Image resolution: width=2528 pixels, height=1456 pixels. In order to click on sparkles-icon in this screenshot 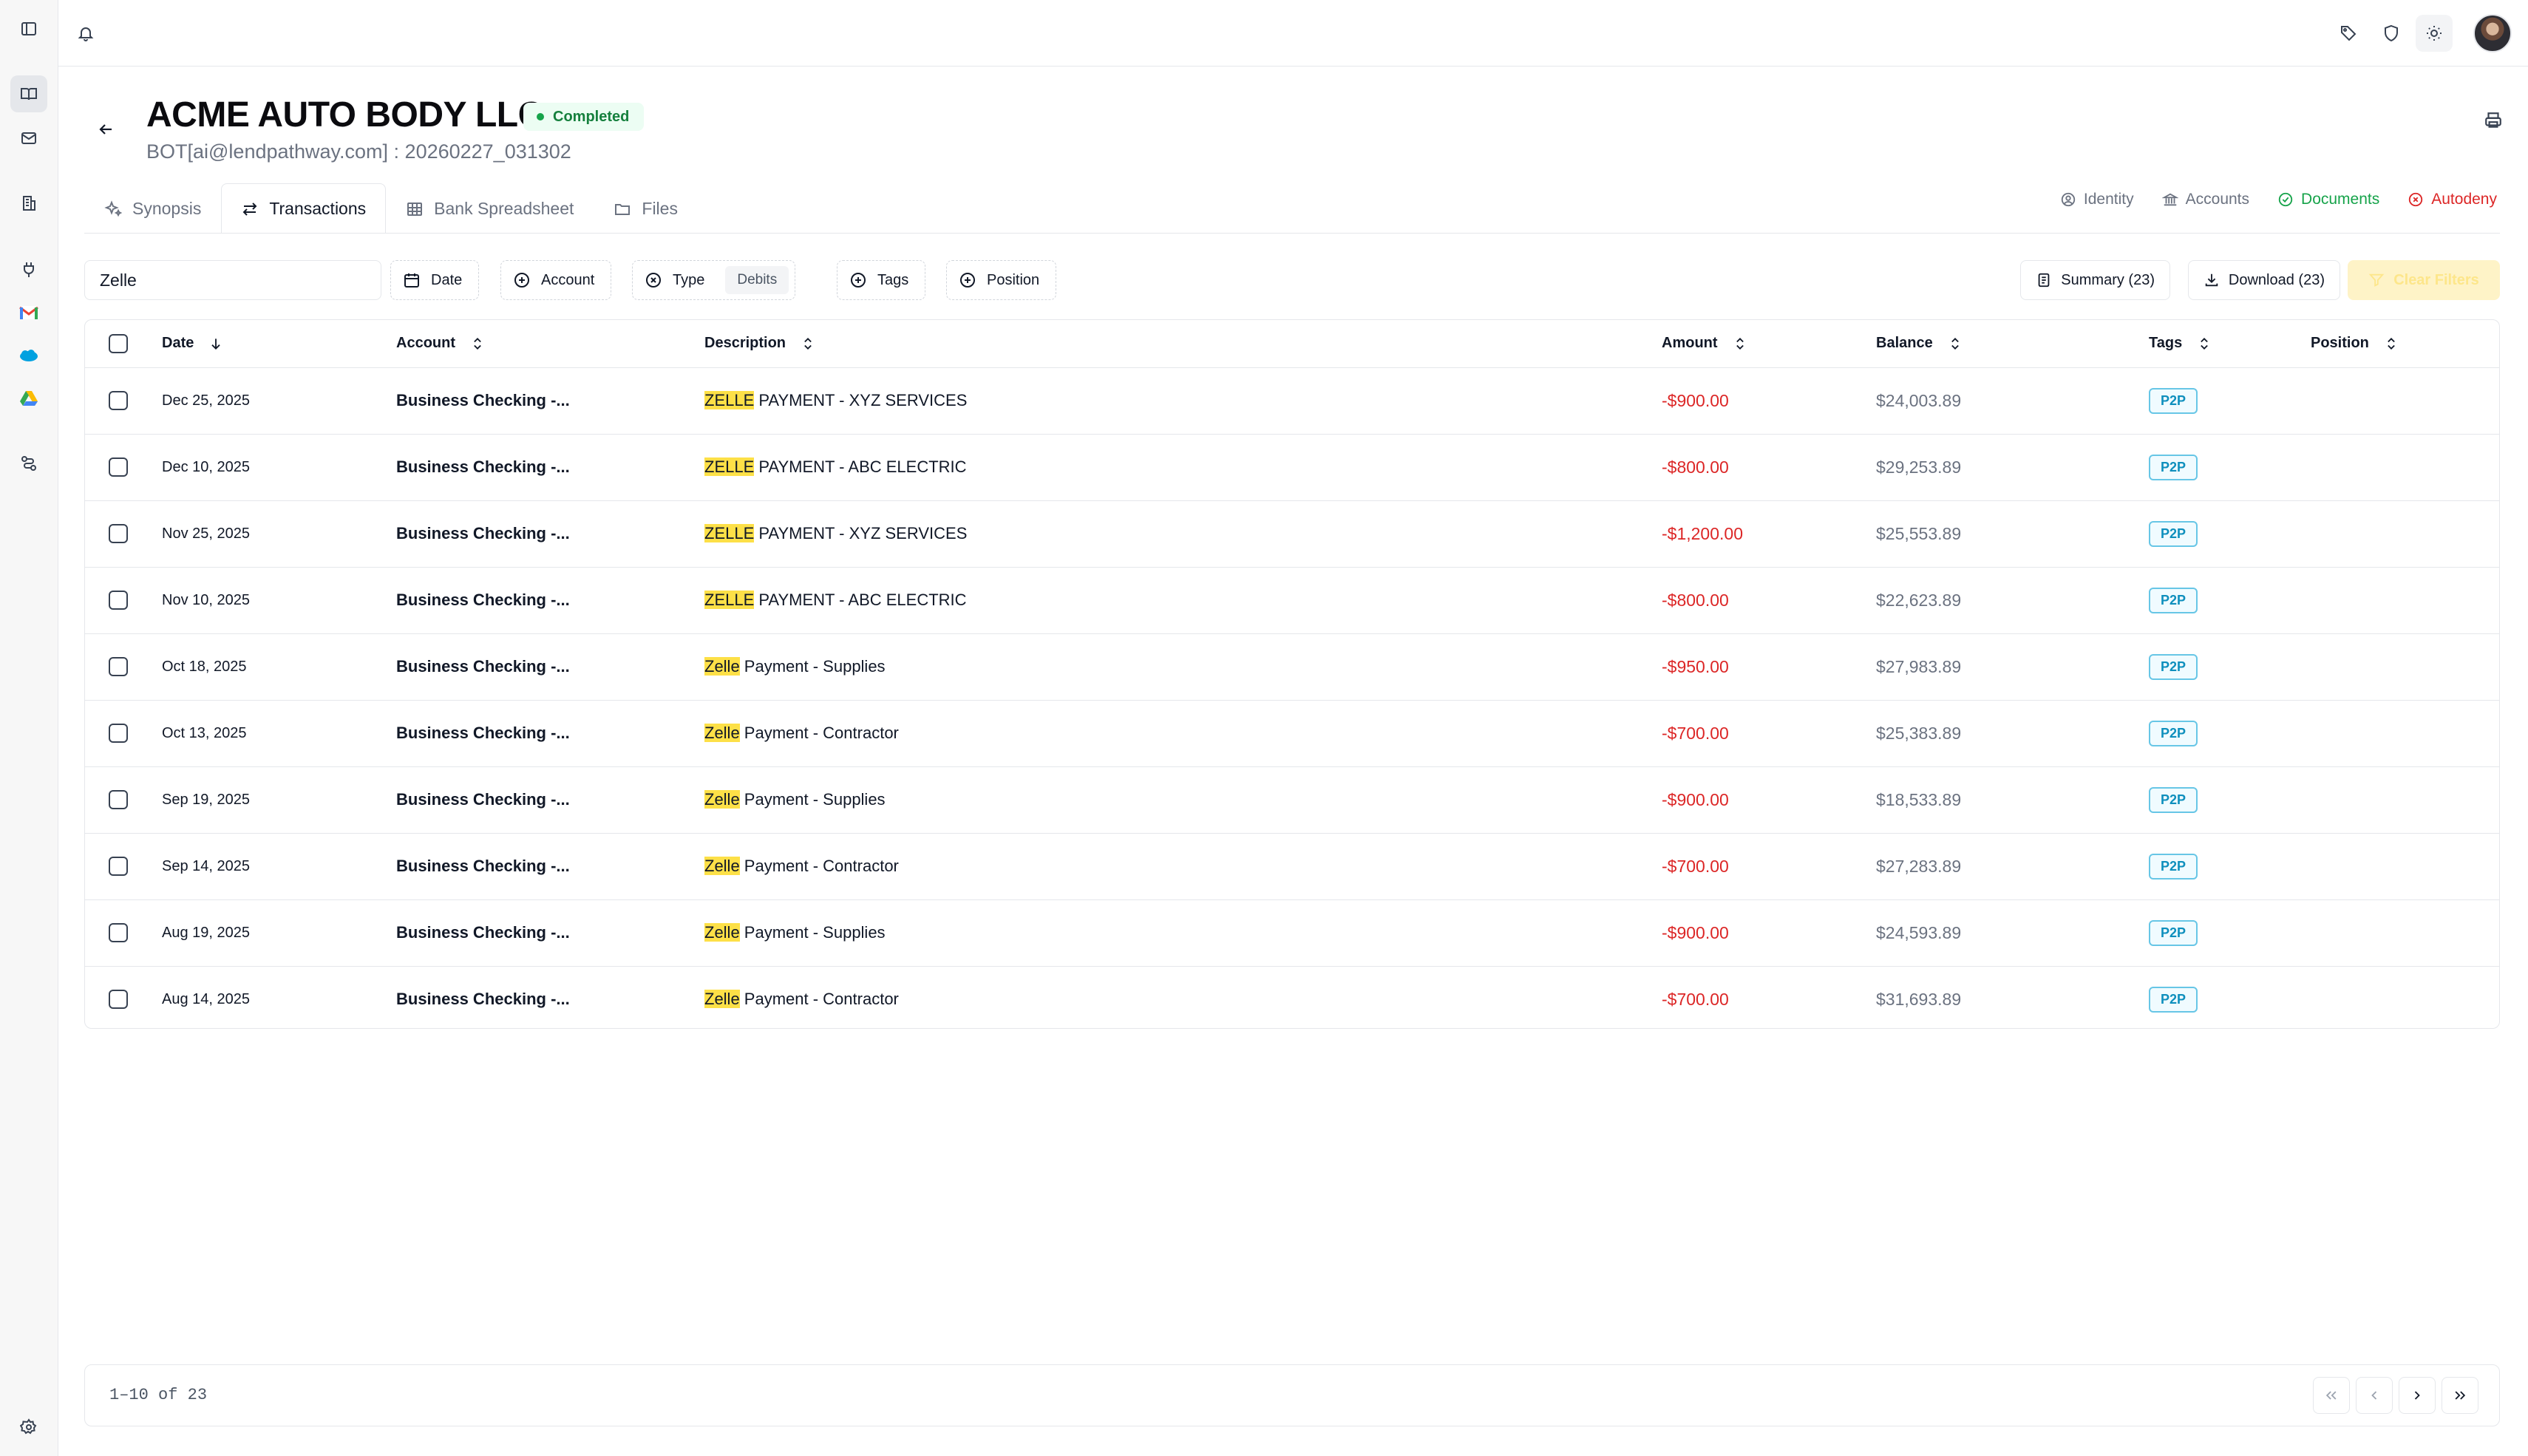, I will do `click(113, 209)`.